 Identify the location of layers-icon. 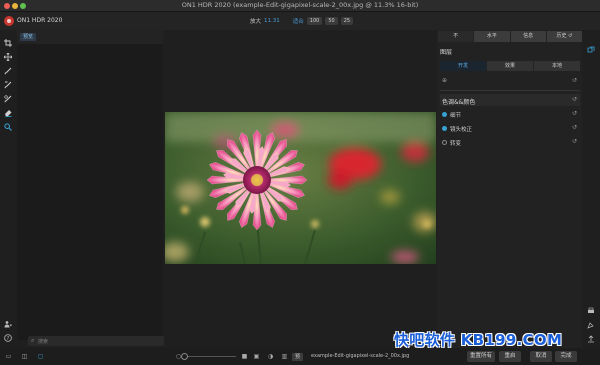
(591, 50).